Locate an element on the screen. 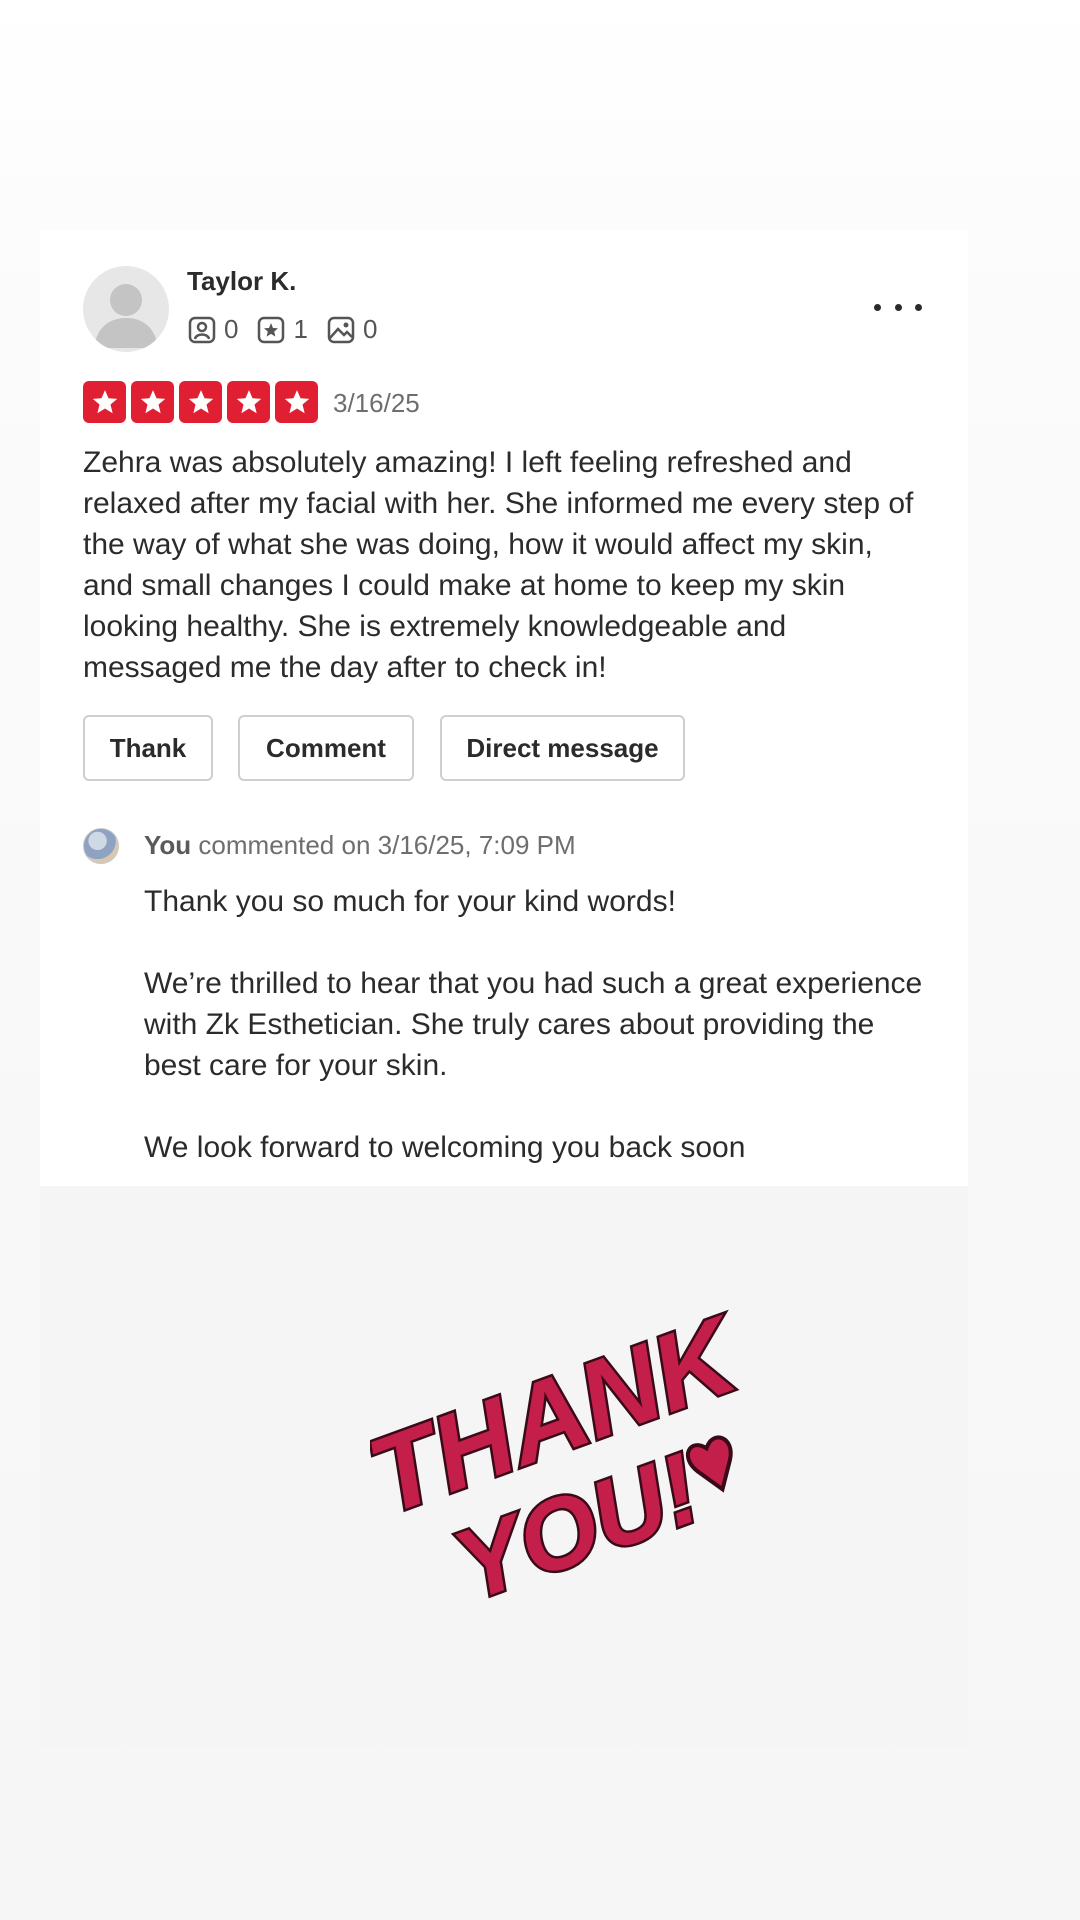 Image resolution: width=1080 pixels, height=1920 pixels. friends-stat: 0 is located at coordinates (212, 329).